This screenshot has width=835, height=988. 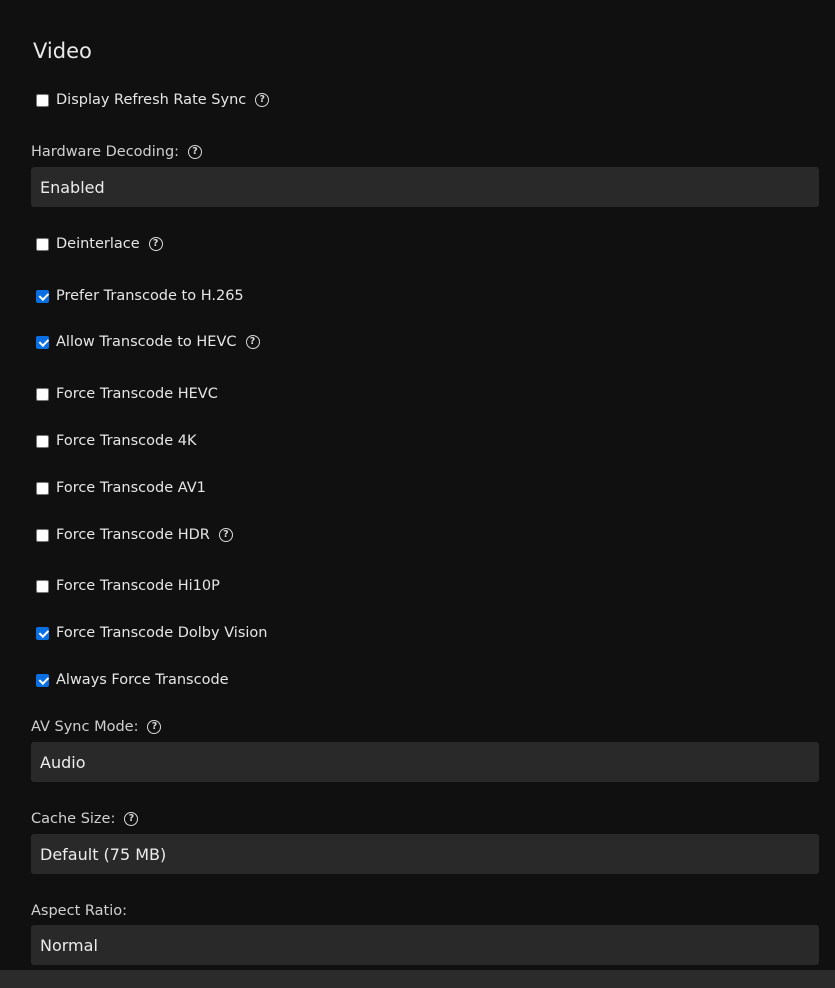 I want to click on force-transcode-dolby-vision-row: Force Transcode Dolby Vision, so click(x=150, y=633).